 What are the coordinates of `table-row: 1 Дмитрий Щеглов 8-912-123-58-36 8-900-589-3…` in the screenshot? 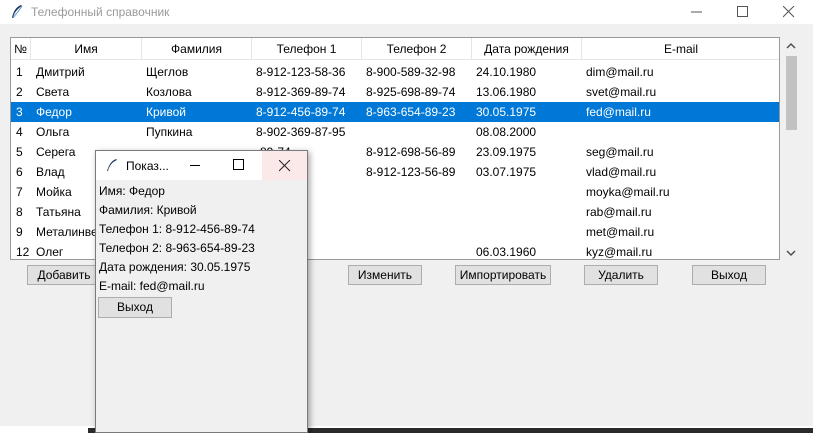 It's located at (395, 72).